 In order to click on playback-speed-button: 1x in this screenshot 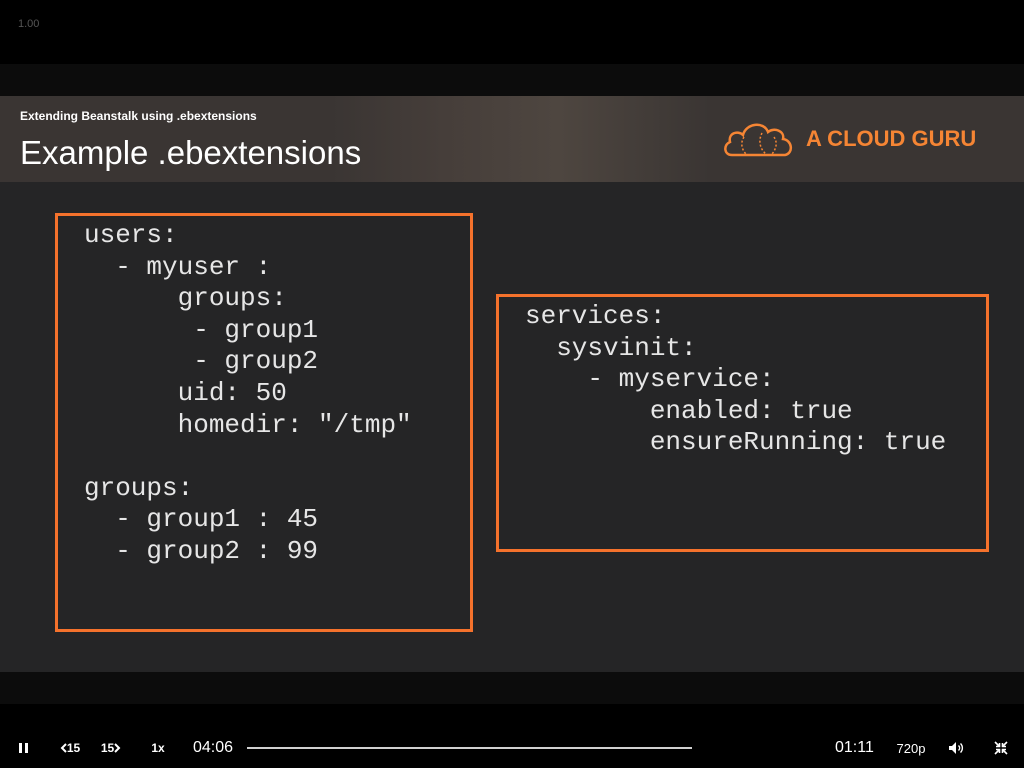, I will do `click(158, 748)`.